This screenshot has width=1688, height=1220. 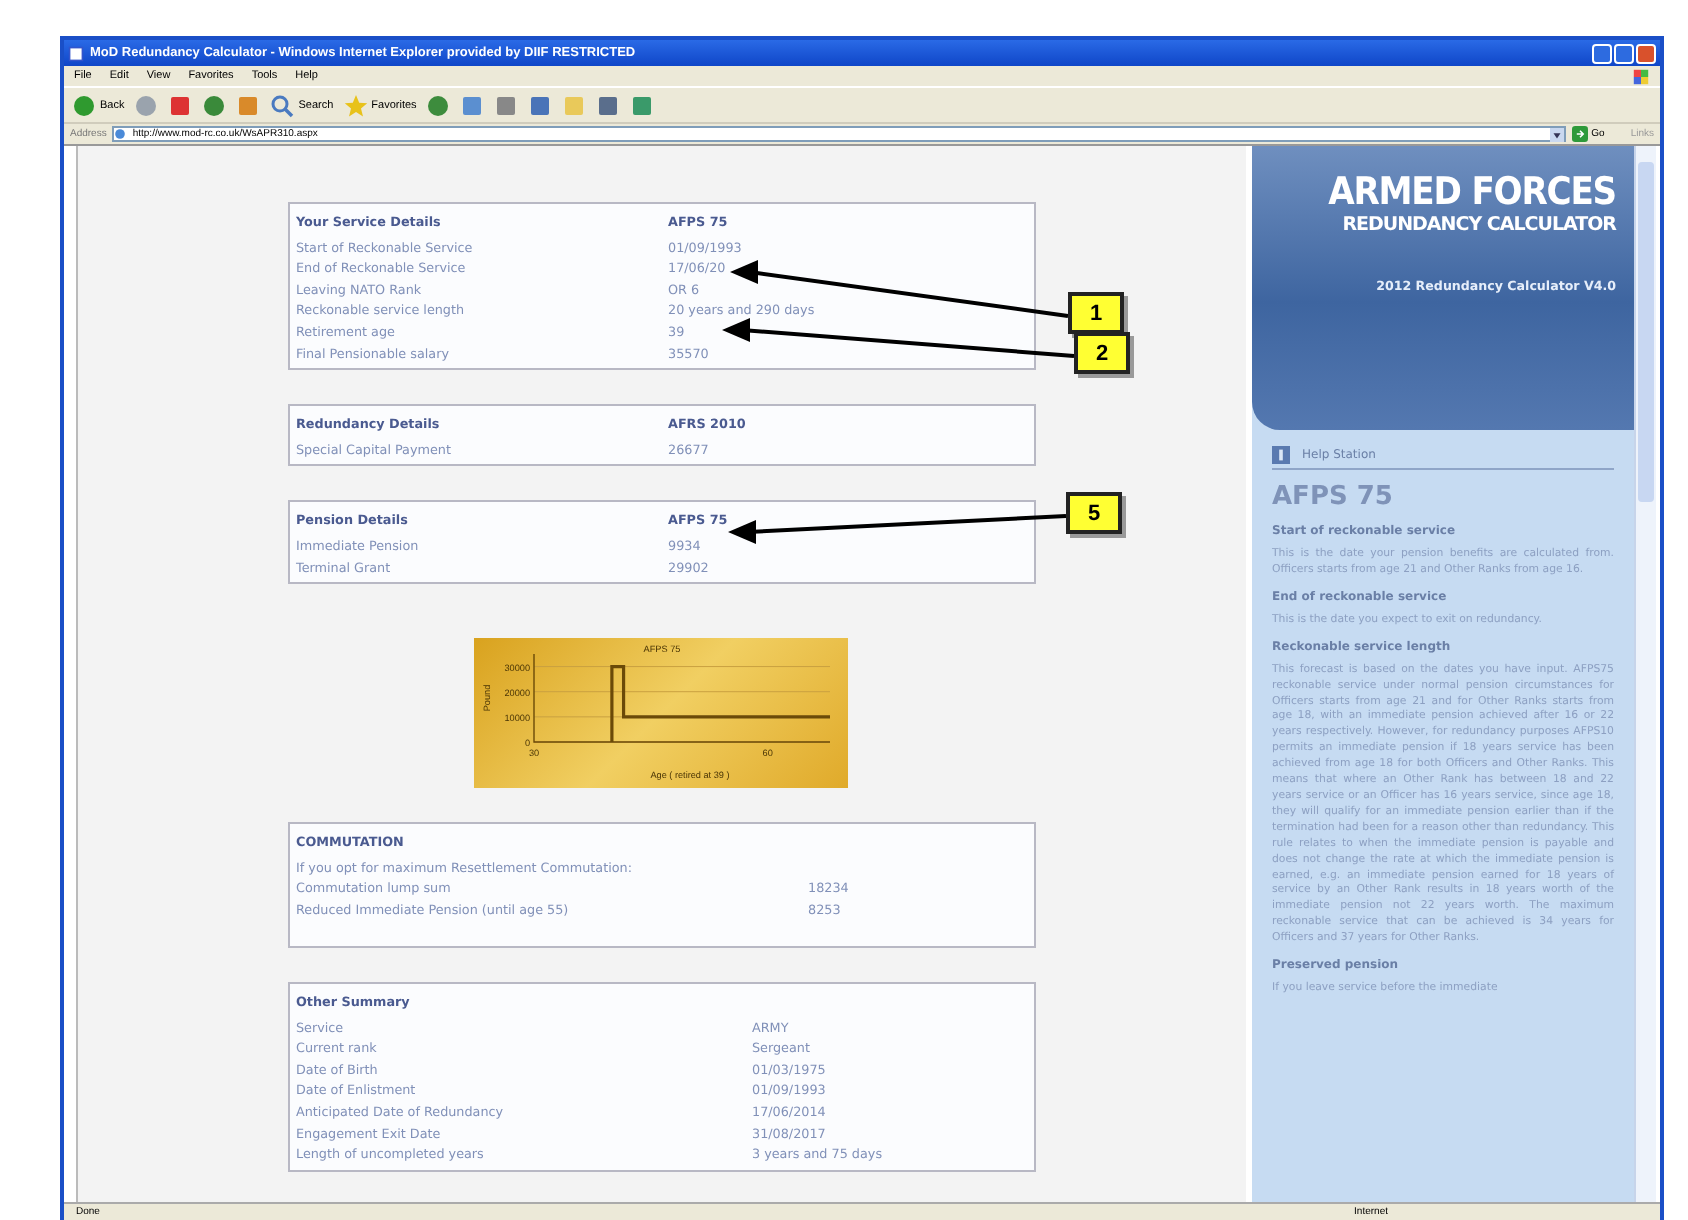 I want to click on windows-logo-icon, so click(x=1641, y=76).